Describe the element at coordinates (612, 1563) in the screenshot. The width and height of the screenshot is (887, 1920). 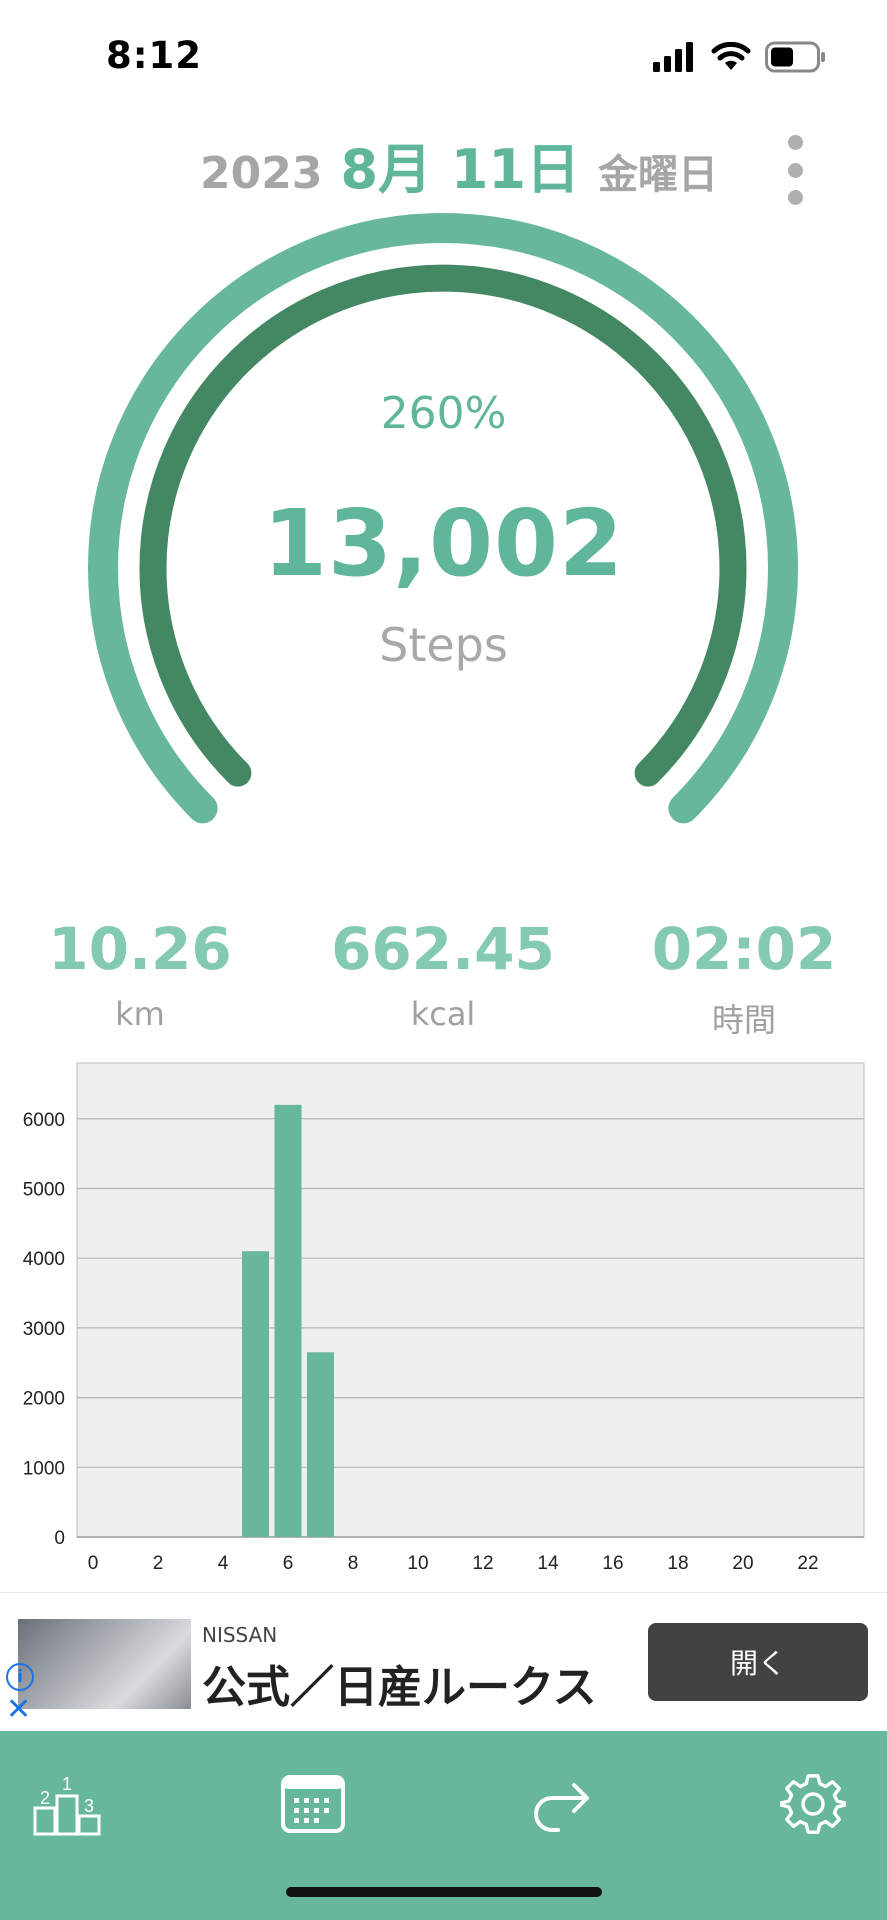
I see `x-tick-label: 16` at that location.